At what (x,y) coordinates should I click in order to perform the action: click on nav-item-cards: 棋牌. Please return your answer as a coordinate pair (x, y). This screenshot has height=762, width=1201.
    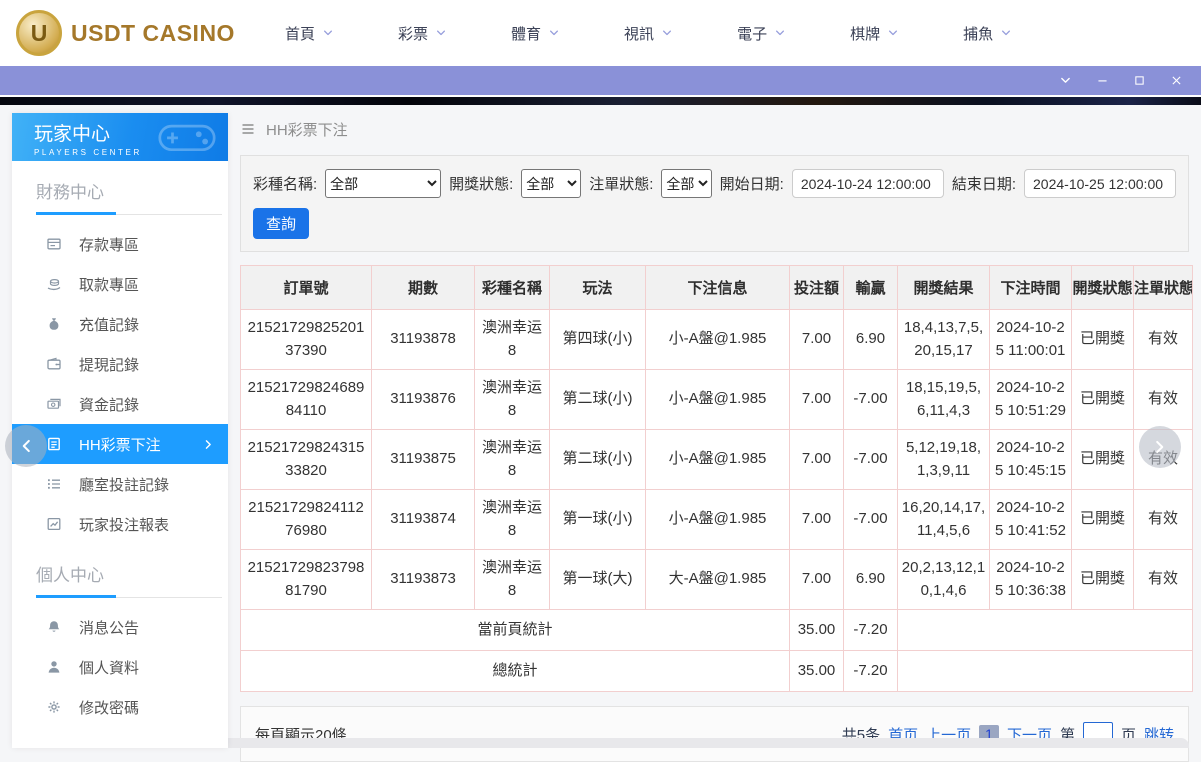
    Looking at the image, I should click on (874, 33).